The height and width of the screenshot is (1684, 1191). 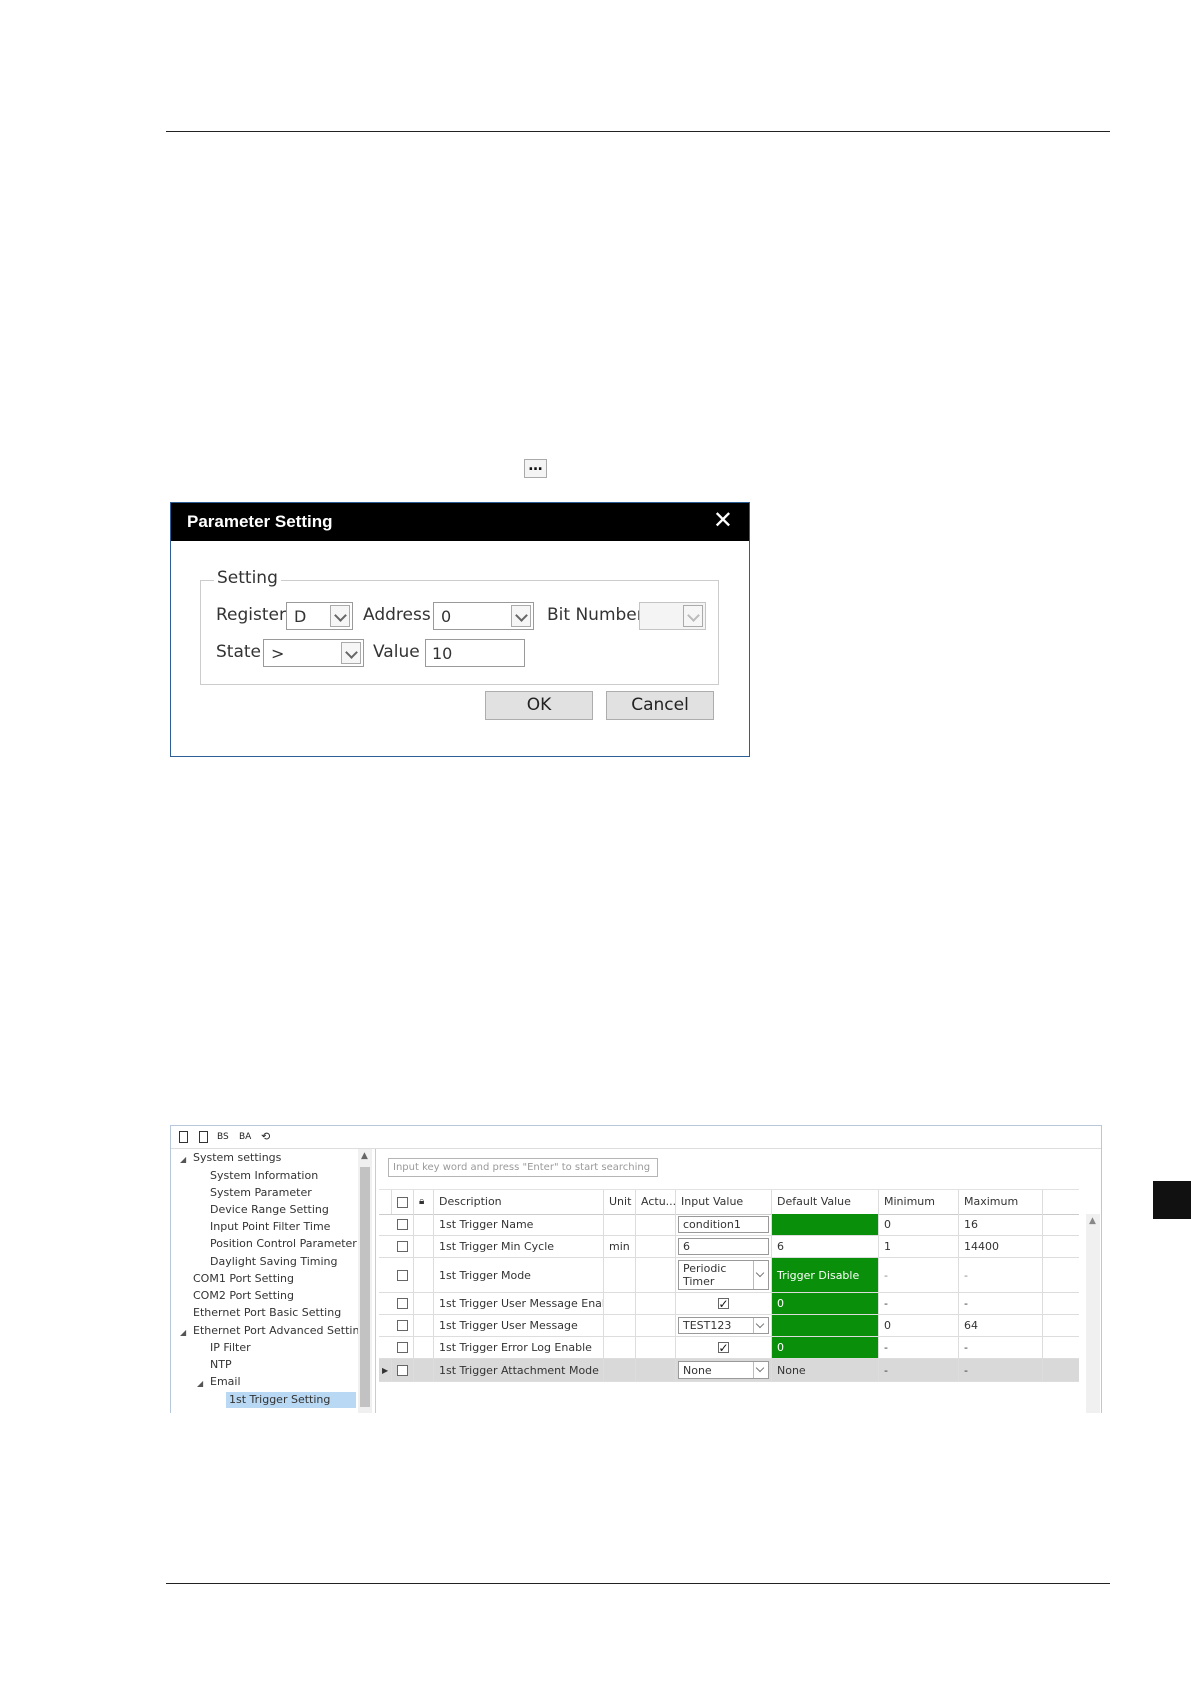 I want to click on tree-item: COM1 Port Setting, so click(x=243, y=1279).